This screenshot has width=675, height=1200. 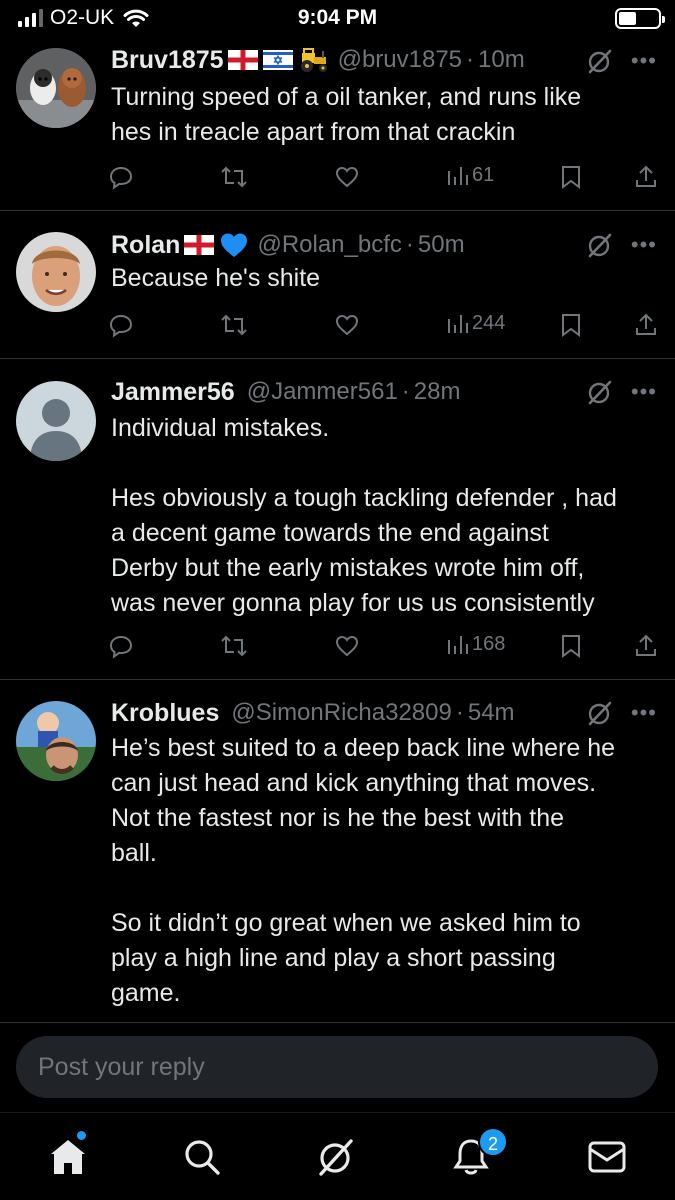 I want to click on nav-grok, so click(x=336, y=1157).